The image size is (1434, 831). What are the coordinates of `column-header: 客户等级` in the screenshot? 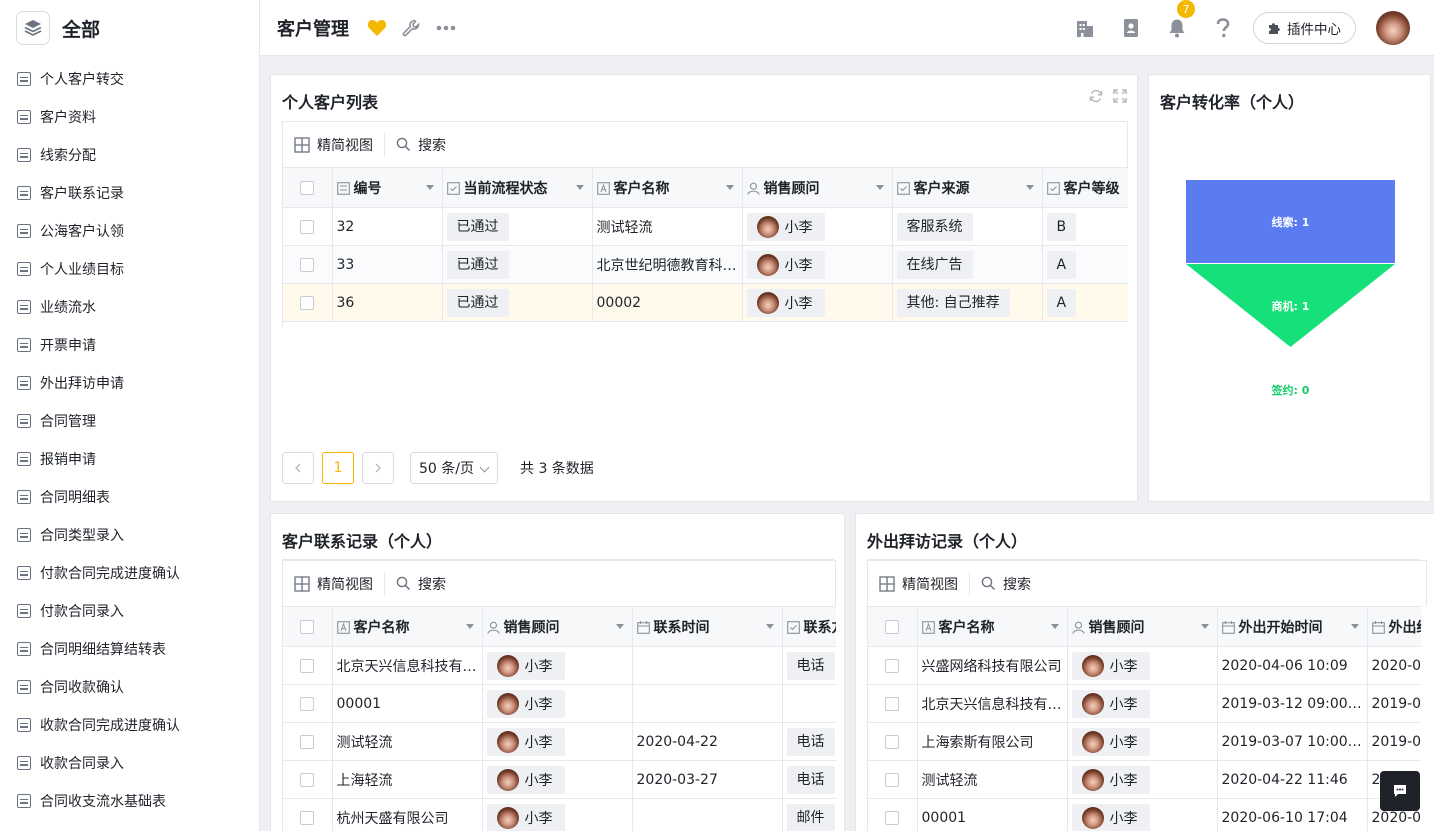 It's located at (1085, 187).